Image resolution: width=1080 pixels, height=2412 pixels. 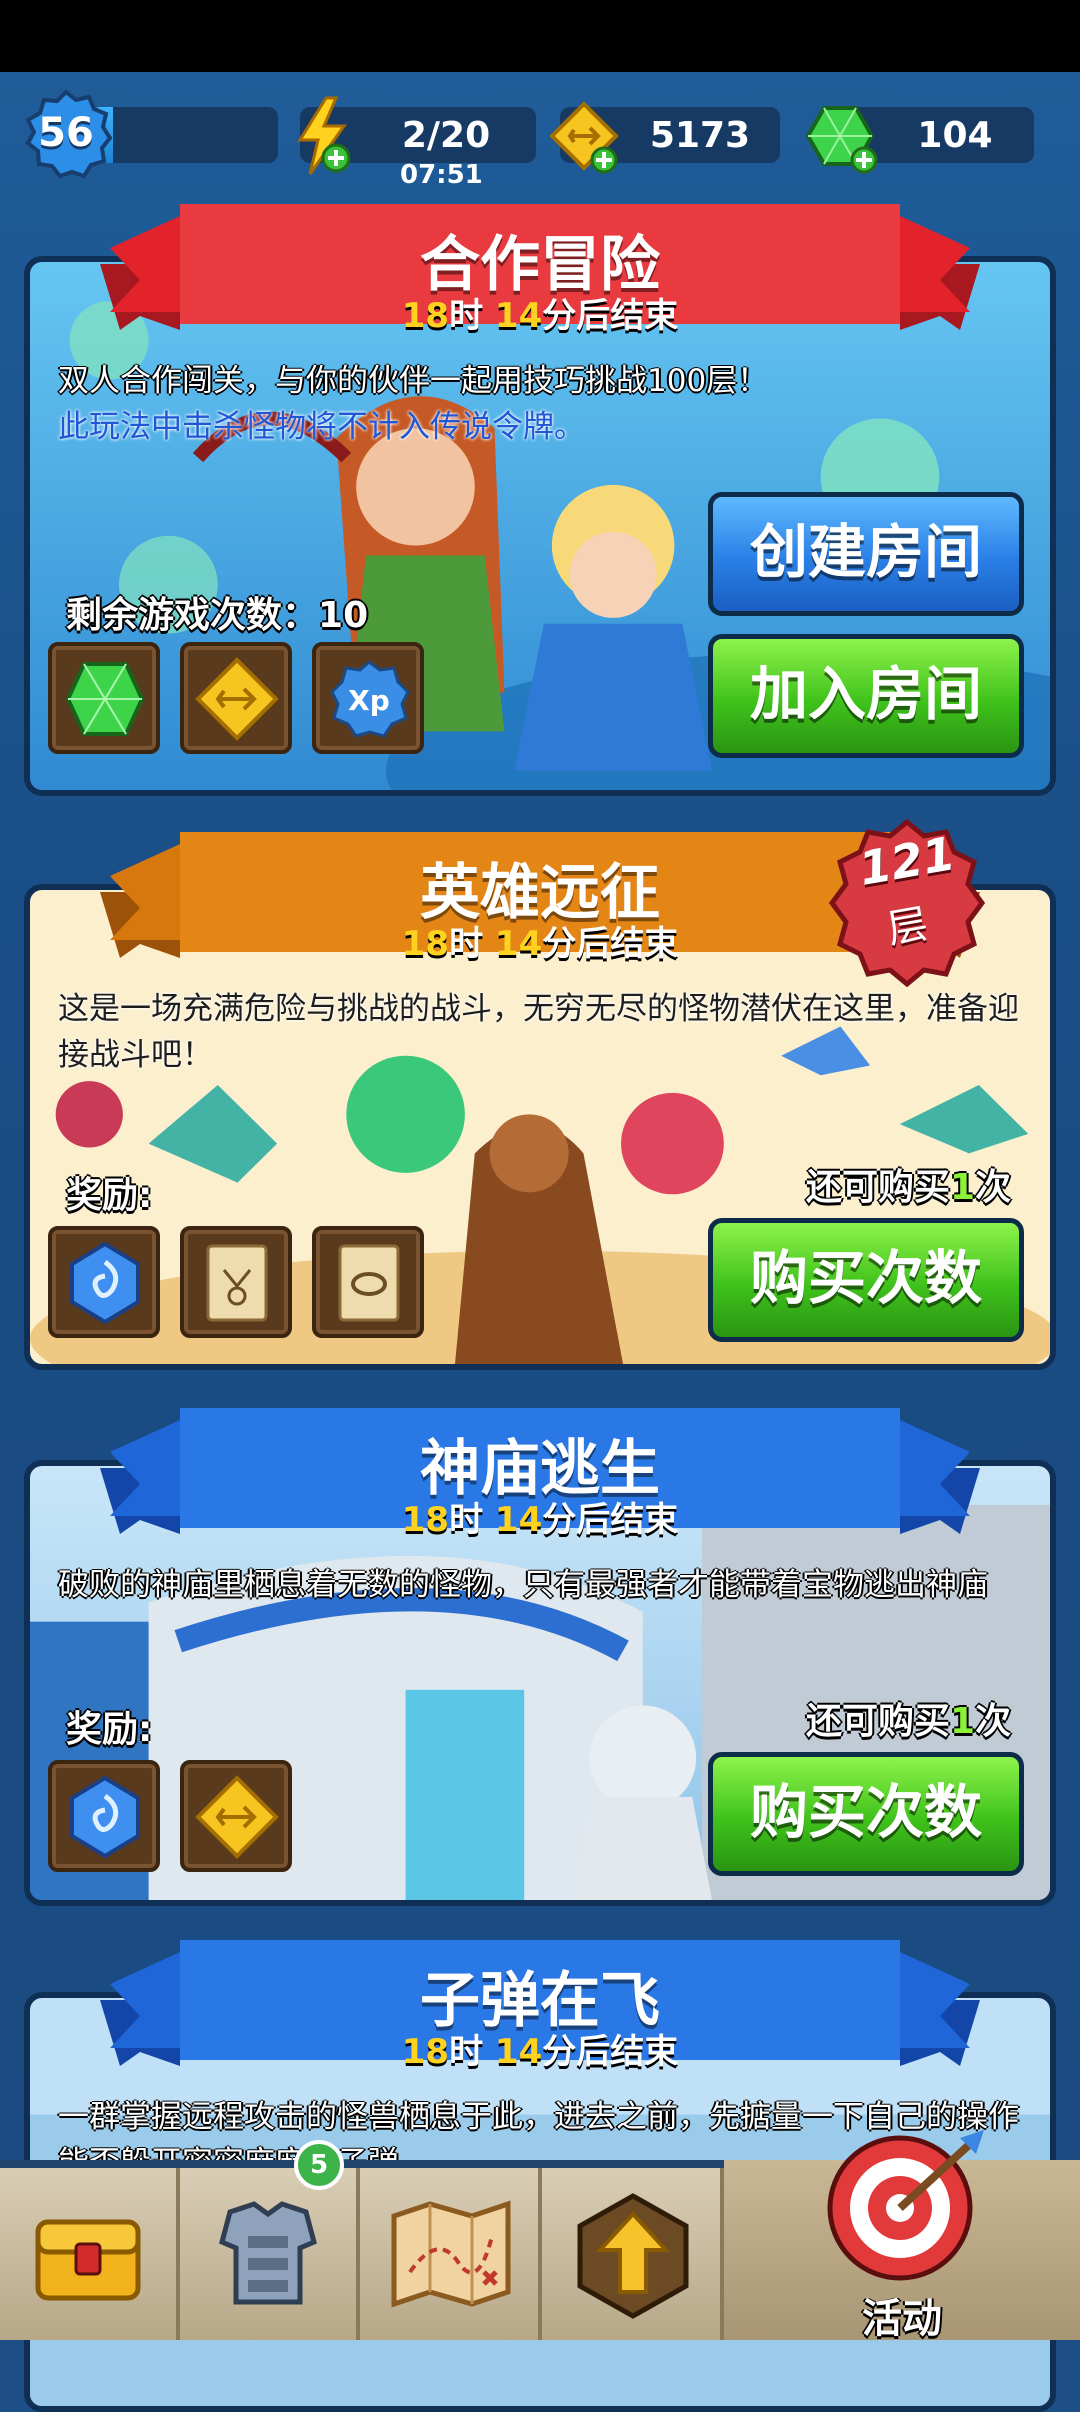 I want to click on expedition-buy-button: 购买次数, so click(x=866, y=1280).